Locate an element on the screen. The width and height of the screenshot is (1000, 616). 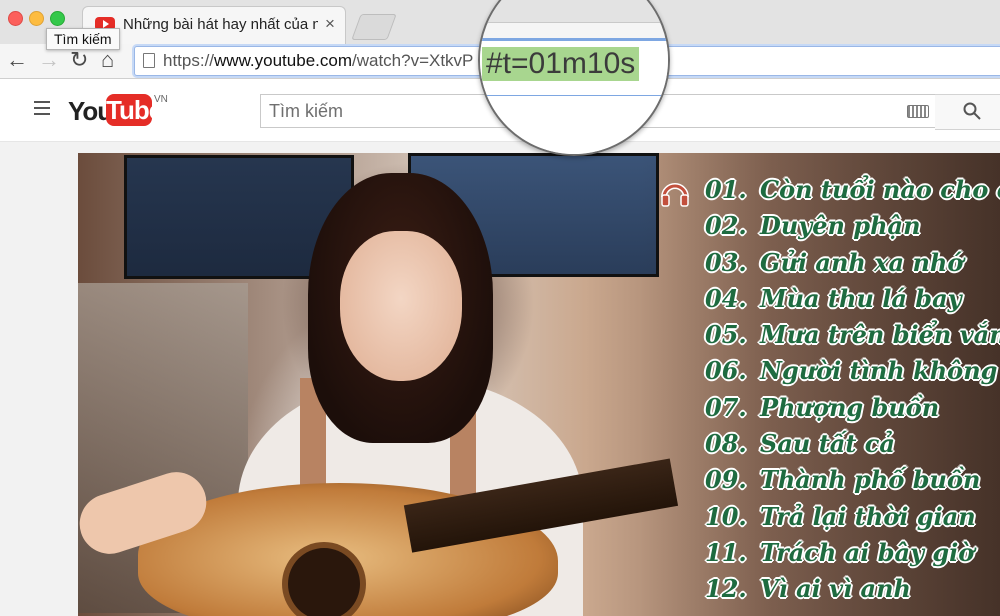
track-name: Trả lại thời gian is located at coordinates (868, 516).